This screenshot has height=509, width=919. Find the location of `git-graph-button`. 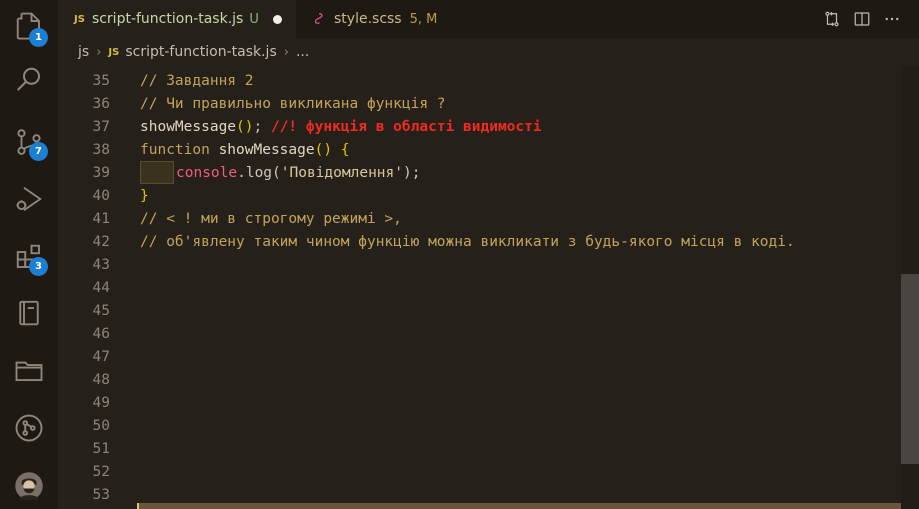

git-graph-button is located at coordinates (29, 428).